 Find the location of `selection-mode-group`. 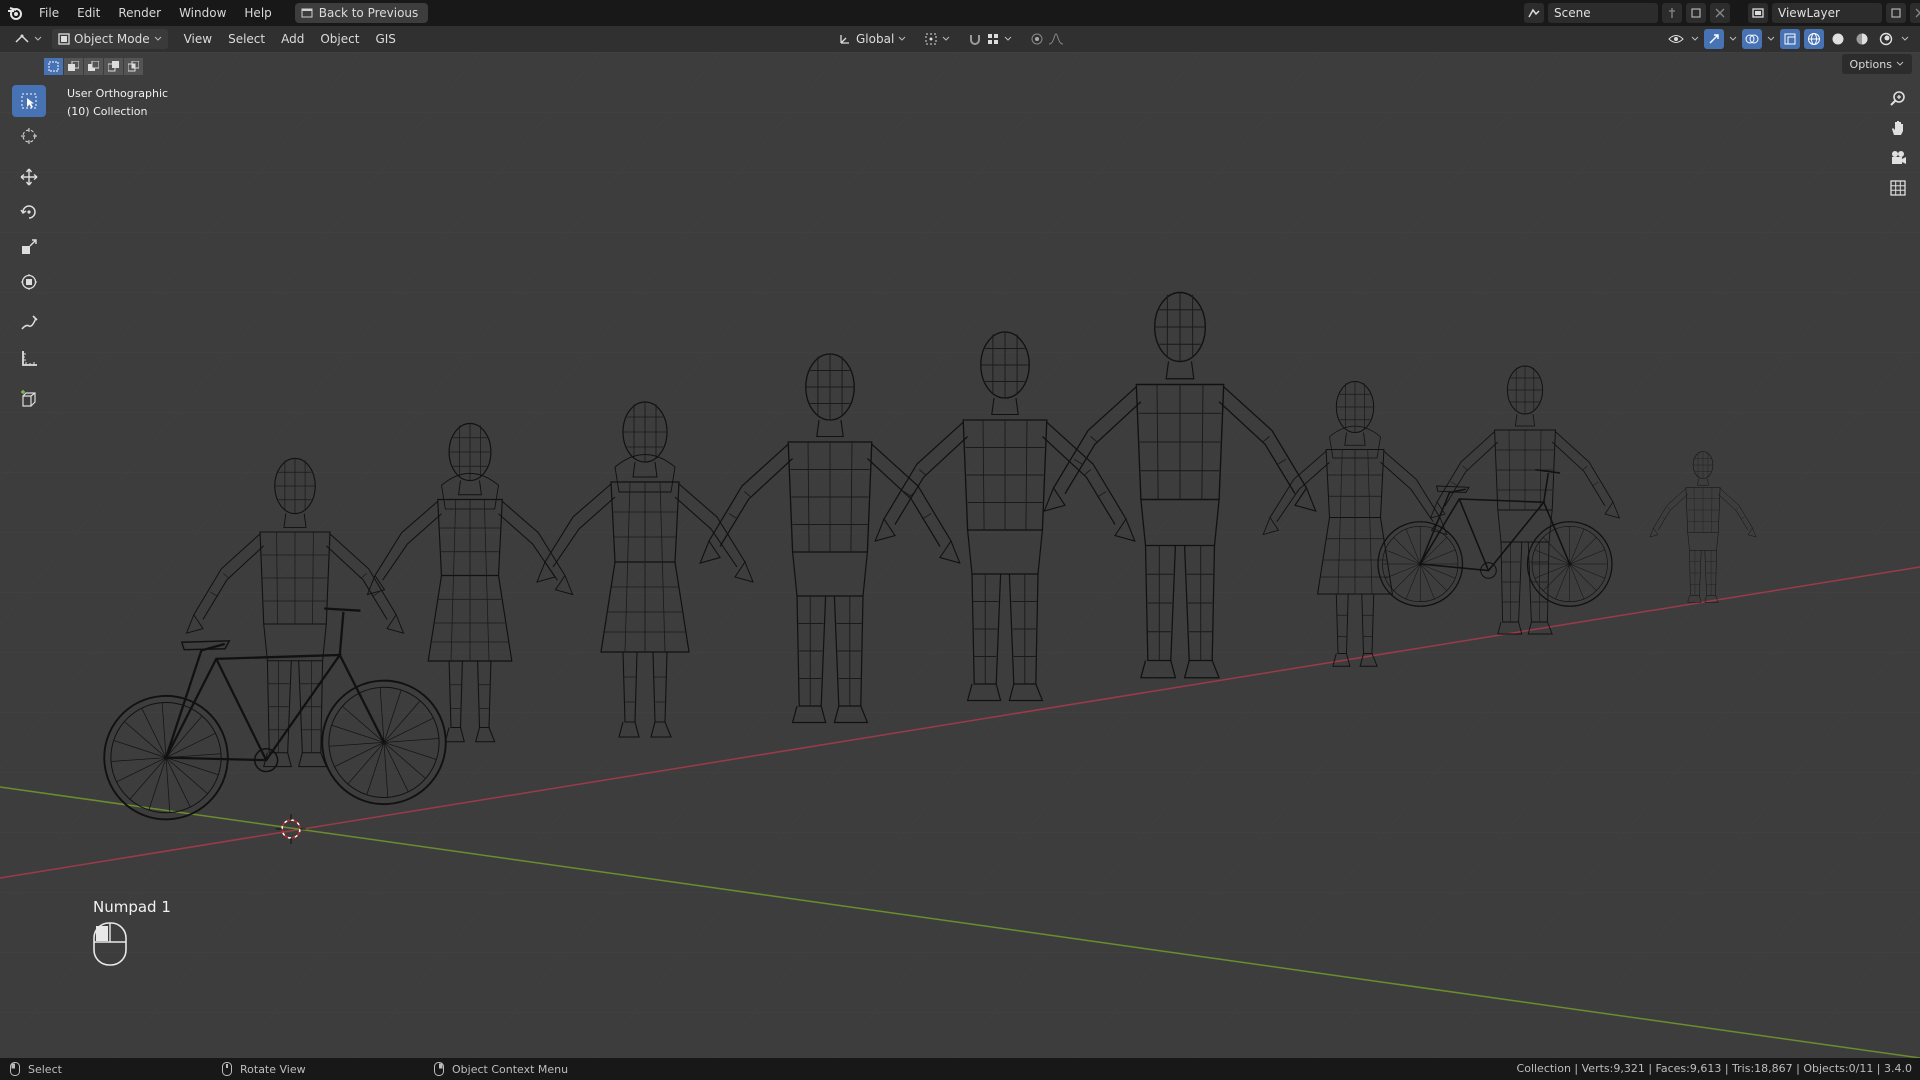

selection-mode-group is located at coordinates (93, 66).